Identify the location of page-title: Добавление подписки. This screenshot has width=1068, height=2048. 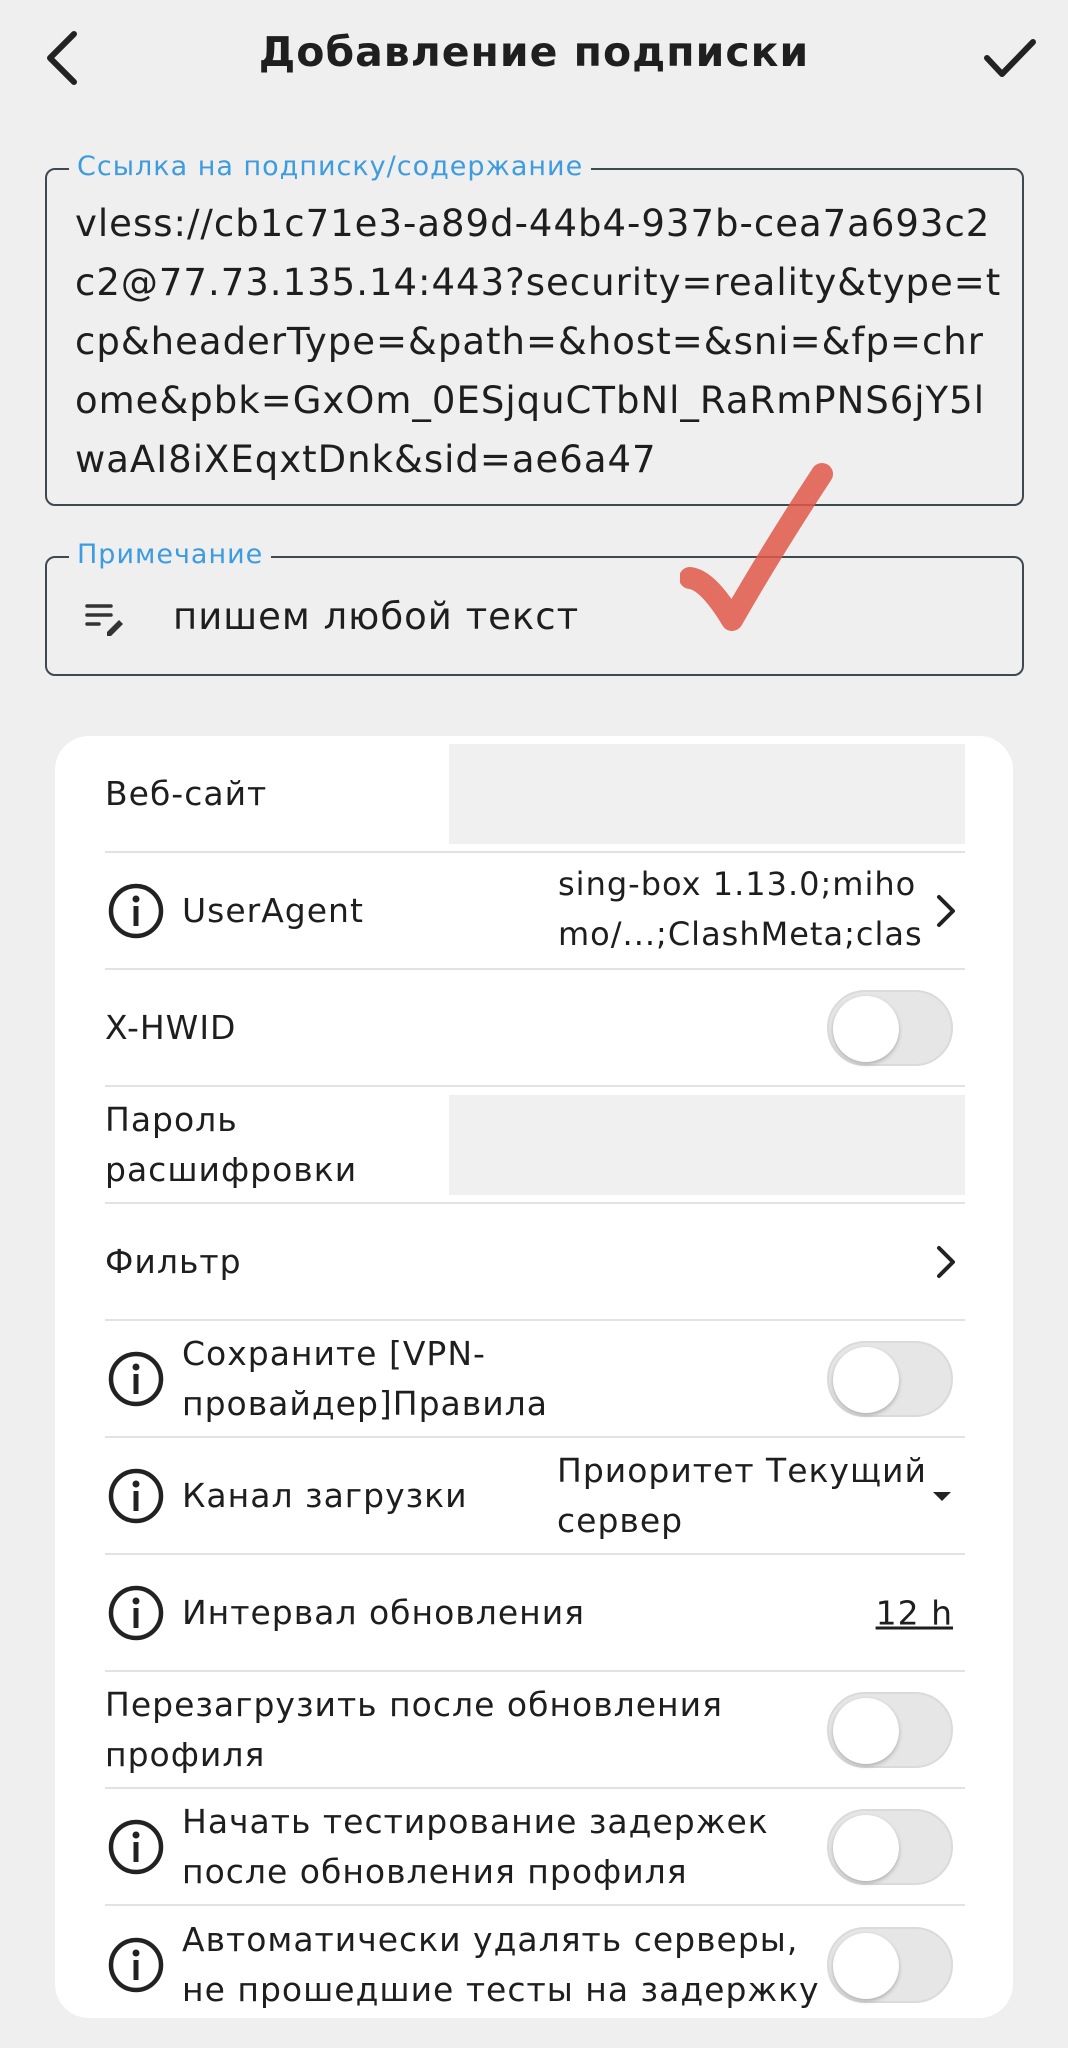
(534, 52).